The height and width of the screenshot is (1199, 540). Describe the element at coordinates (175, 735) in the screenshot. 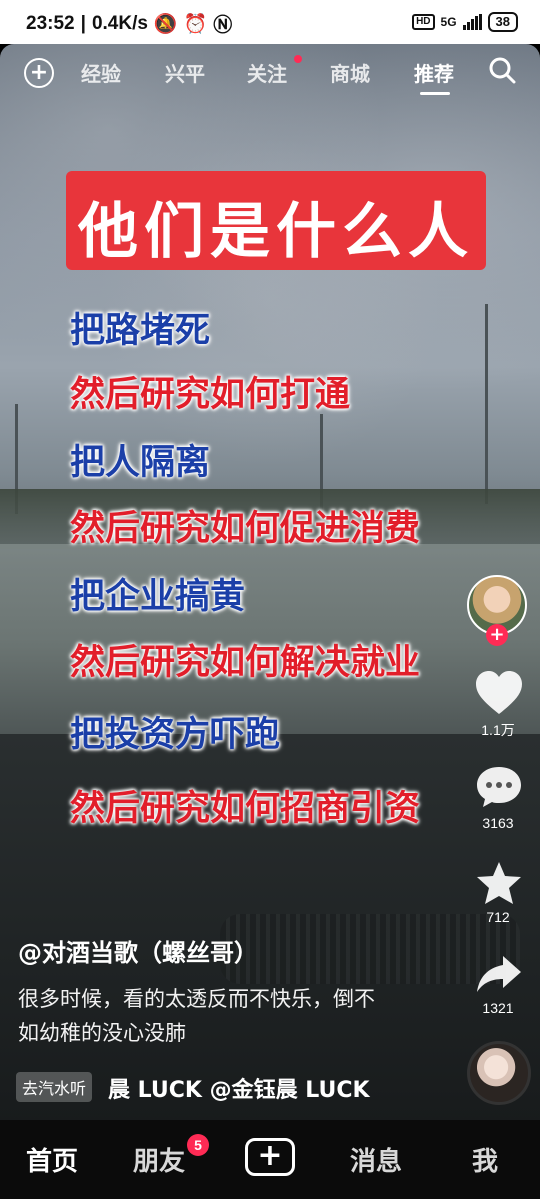

I see `overlay-line: 把投资方吓跑` at that location.